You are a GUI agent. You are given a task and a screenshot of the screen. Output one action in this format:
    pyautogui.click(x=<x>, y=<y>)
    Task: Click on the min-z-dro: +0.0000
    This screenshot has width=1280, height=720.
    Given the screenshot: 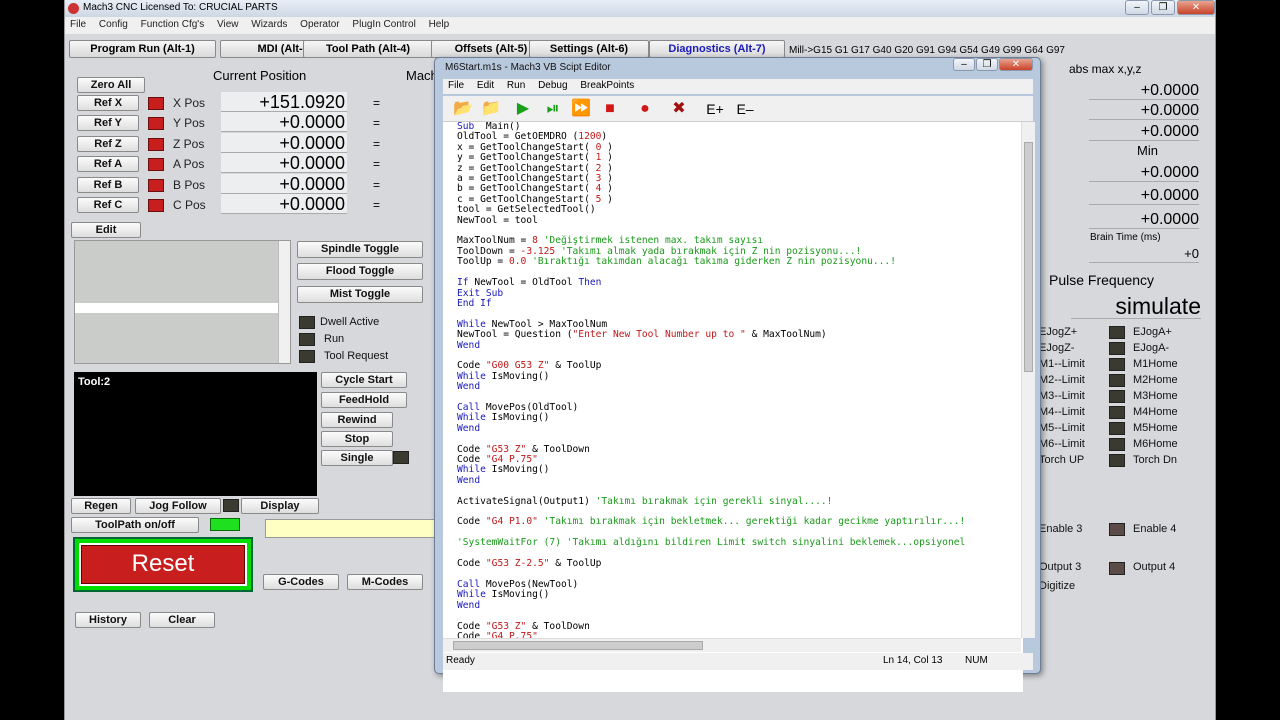 What is the action you would take?
    pyautogui.click(x=1144, y=220)
    